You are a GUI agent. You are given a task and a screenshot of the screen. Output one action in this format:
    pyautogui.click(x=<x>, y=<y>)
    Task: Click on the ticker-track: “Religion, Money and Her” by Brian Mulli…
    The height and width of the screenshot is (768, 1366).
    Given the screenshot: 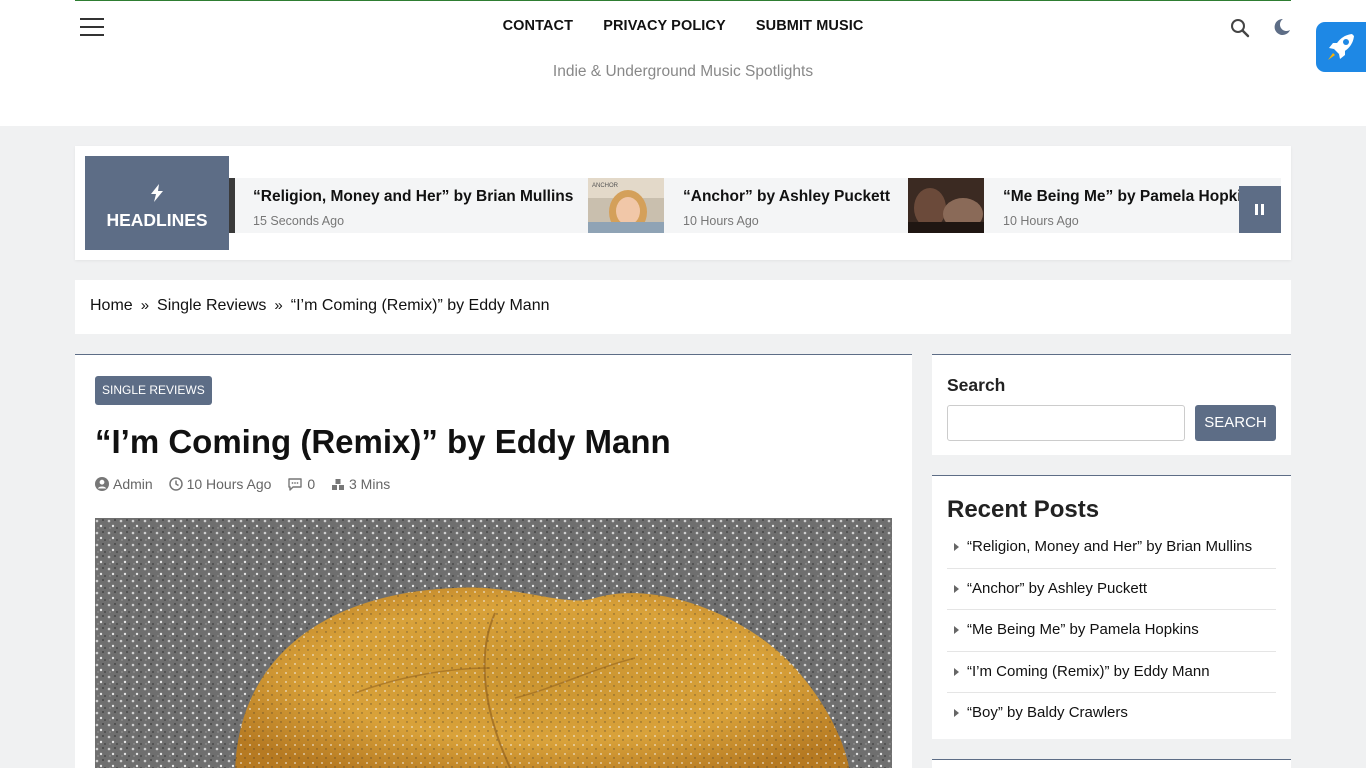 What is the action you would take?
    pyautogui.click(x=683, y=205)
    